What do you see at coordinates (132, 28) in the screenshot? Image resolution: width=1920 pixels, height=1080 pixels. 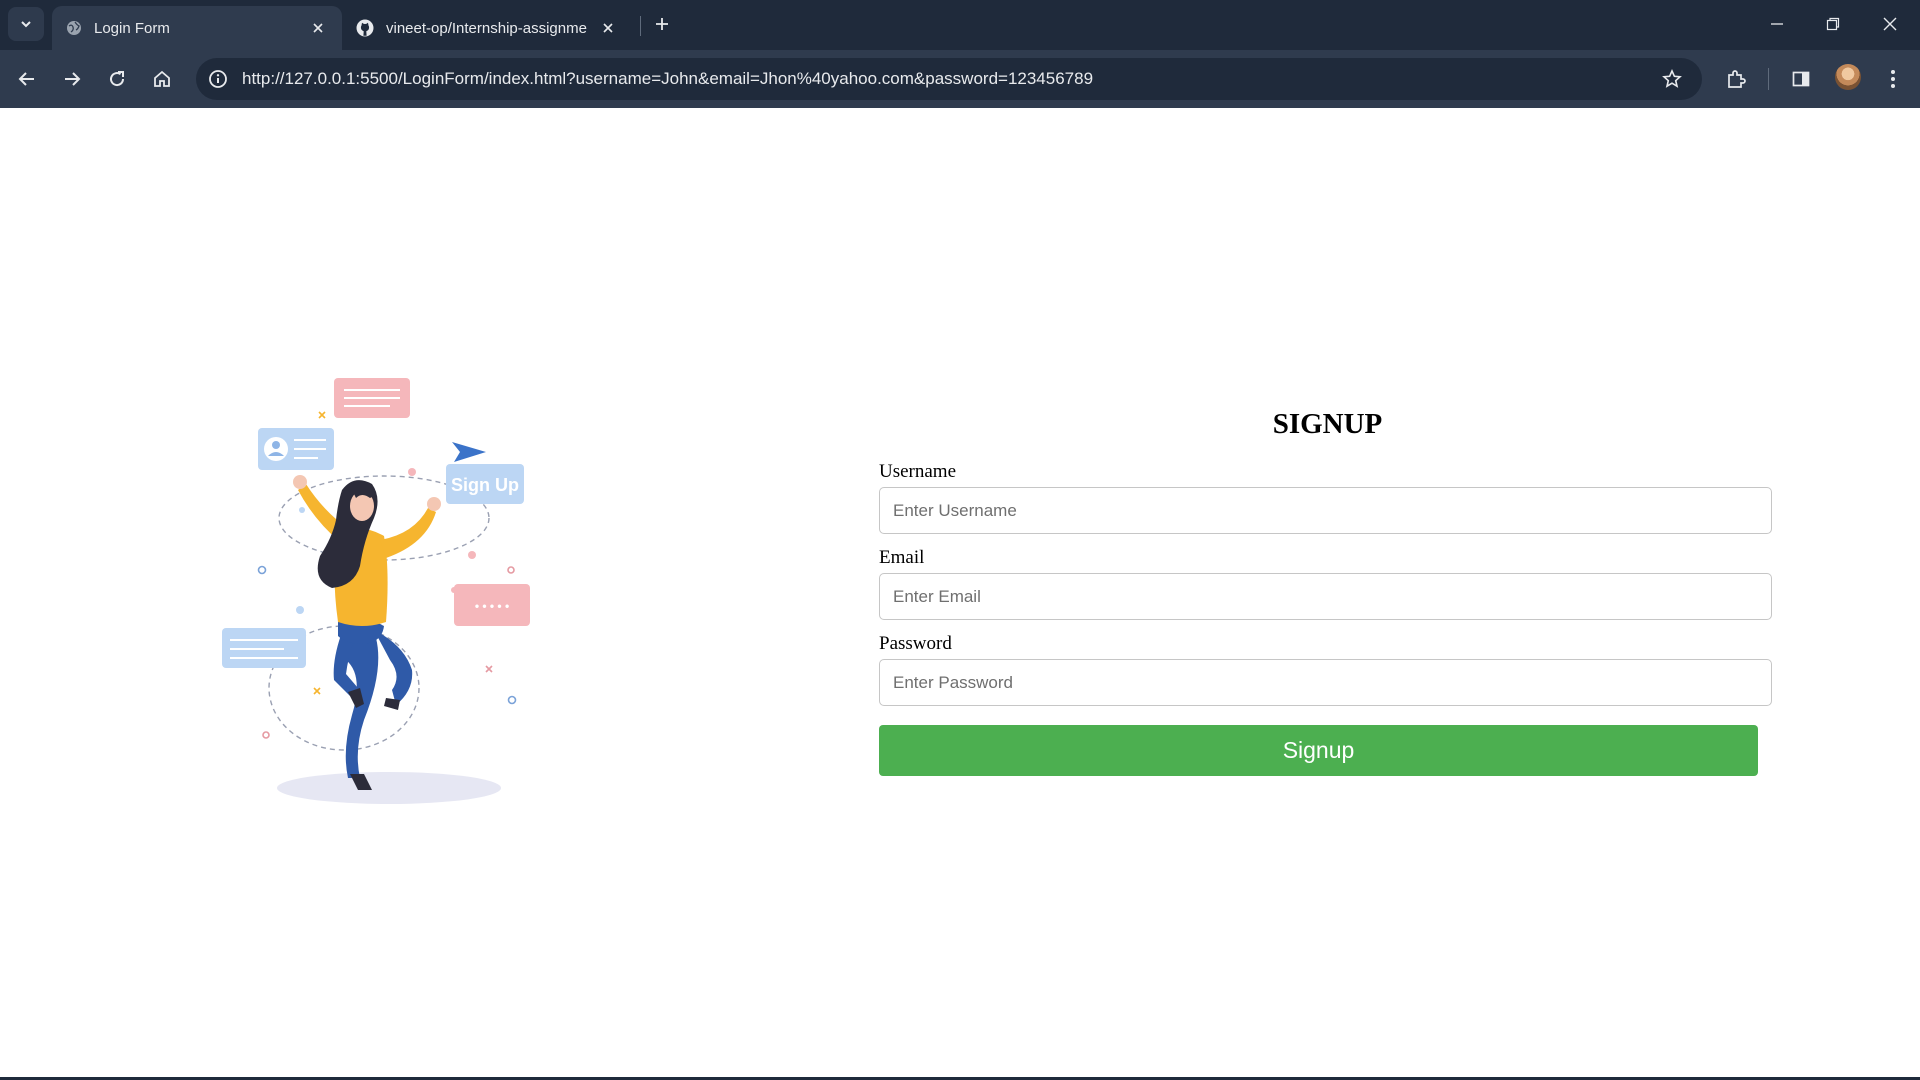 I see `tab-title: Login Form` at bounding box center [132, 28].